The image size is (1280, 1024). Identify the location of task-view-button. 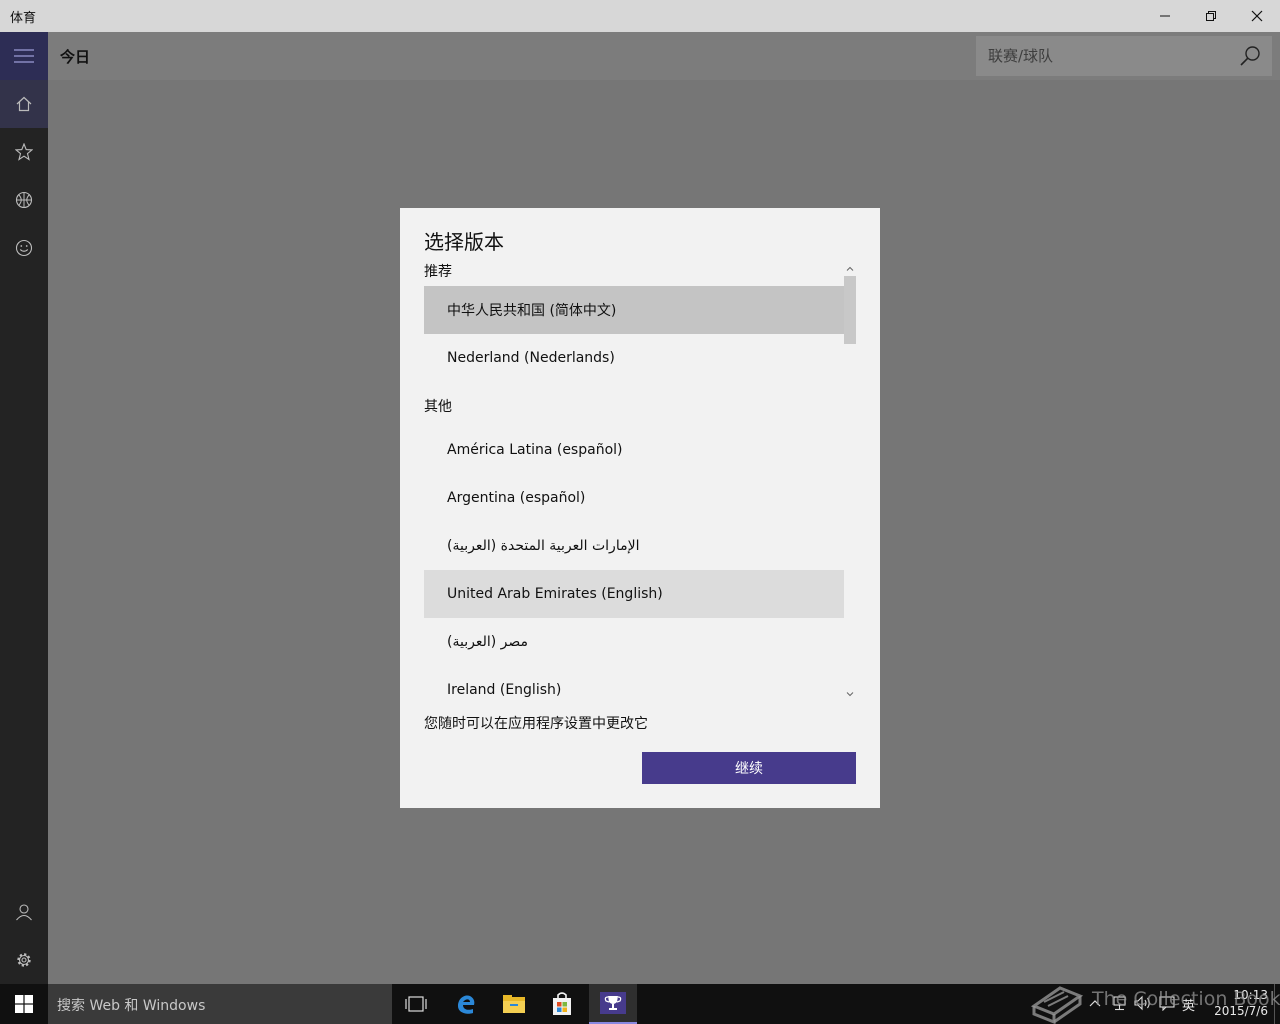
(416, 1004).